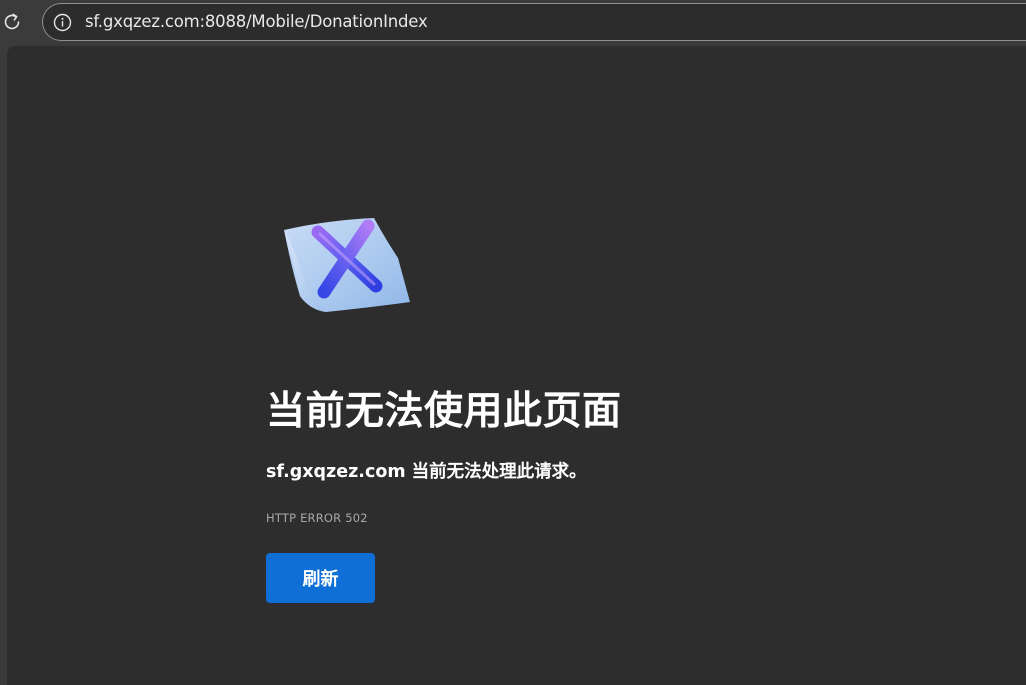  What do you see at coordinates (347, 265) in the screenshot?
I see `error-page-icon` at bounding box center [347, 265].